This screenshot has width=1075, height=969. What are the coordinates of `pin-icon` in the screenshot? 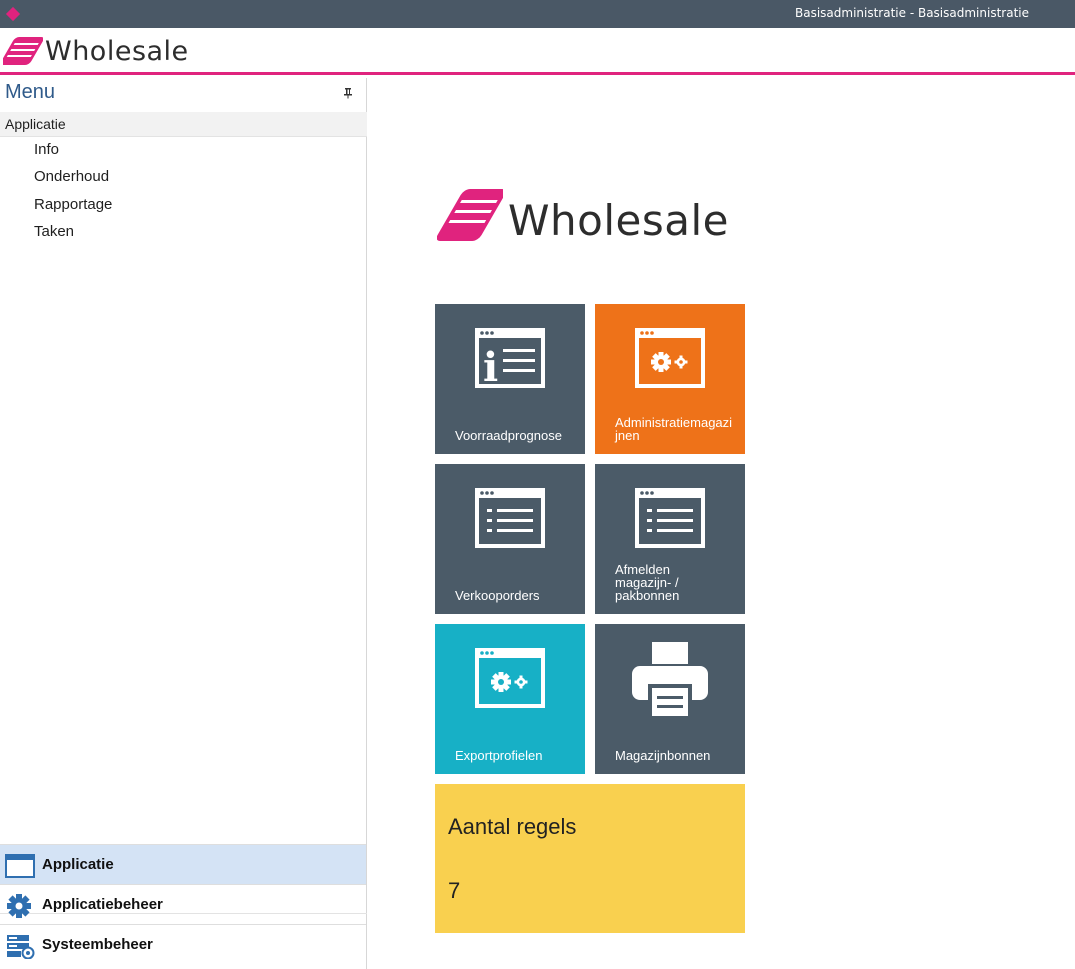 It's located at (348, 93).